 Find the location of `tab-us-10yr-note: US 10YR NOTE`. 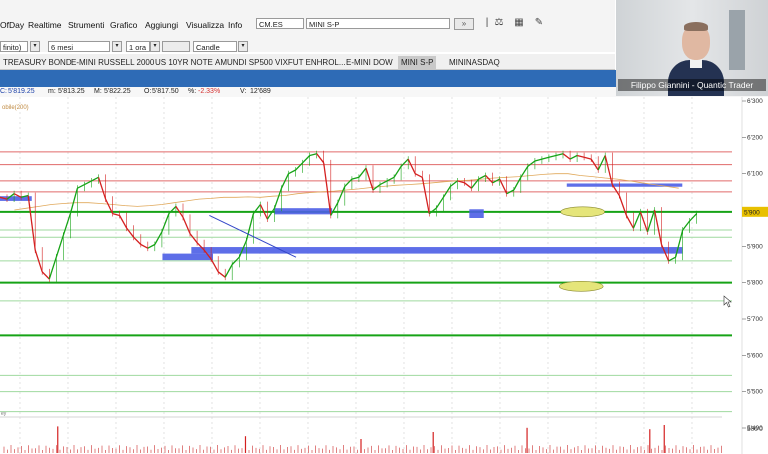

tab-us-10yr-note: US 10YR NOTE is located at coordinates (184, 62).